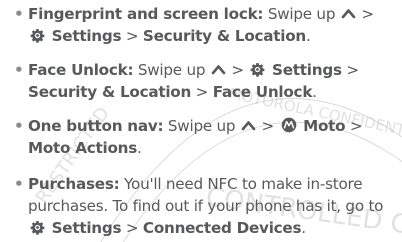 This screenshot has width=402, height=242. I want to click on item-title: Purchases:, so click(74, 184).